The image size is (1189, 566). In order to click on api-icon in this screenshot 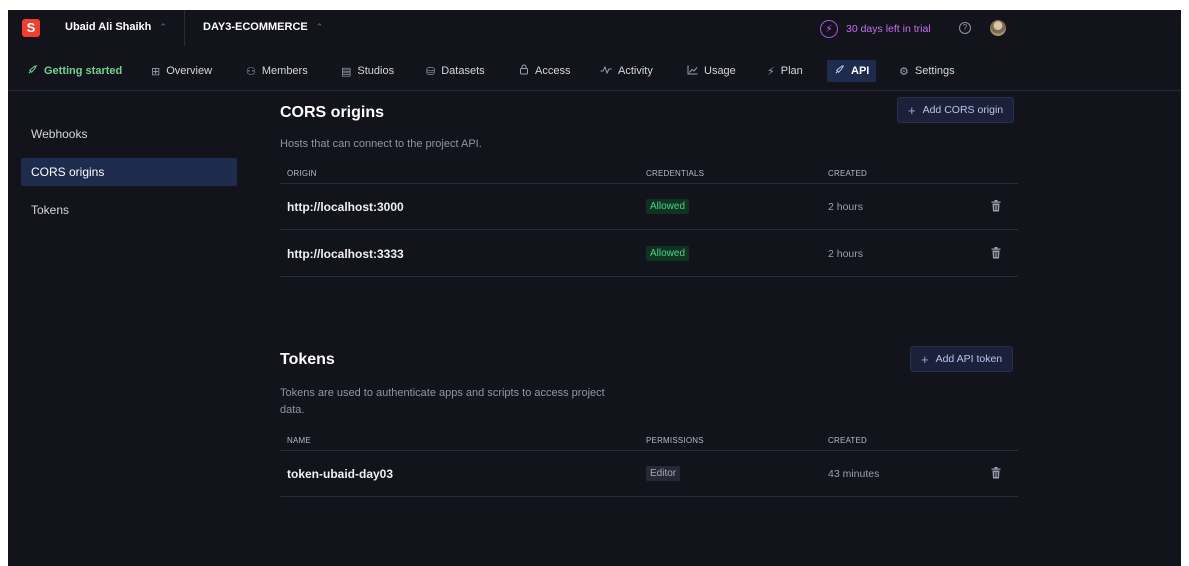, I will do `click(839, 71)`.